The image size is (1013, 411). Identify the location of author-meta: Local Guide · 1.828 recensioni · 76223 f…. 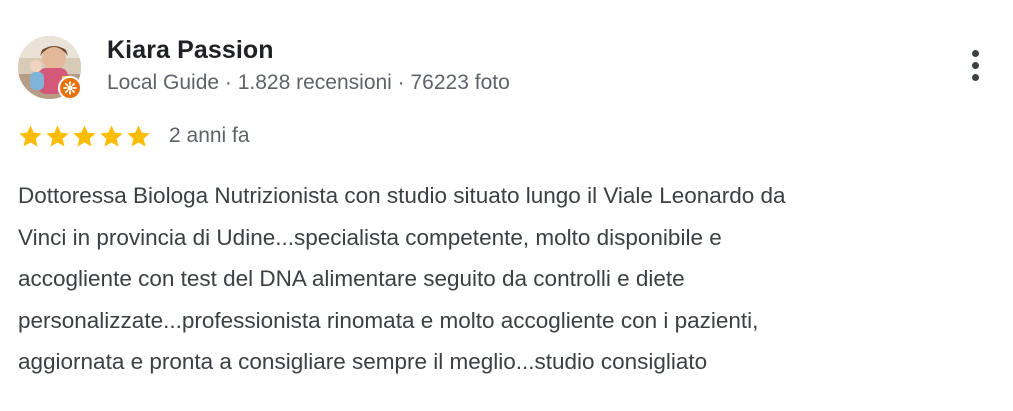
(308, 82).